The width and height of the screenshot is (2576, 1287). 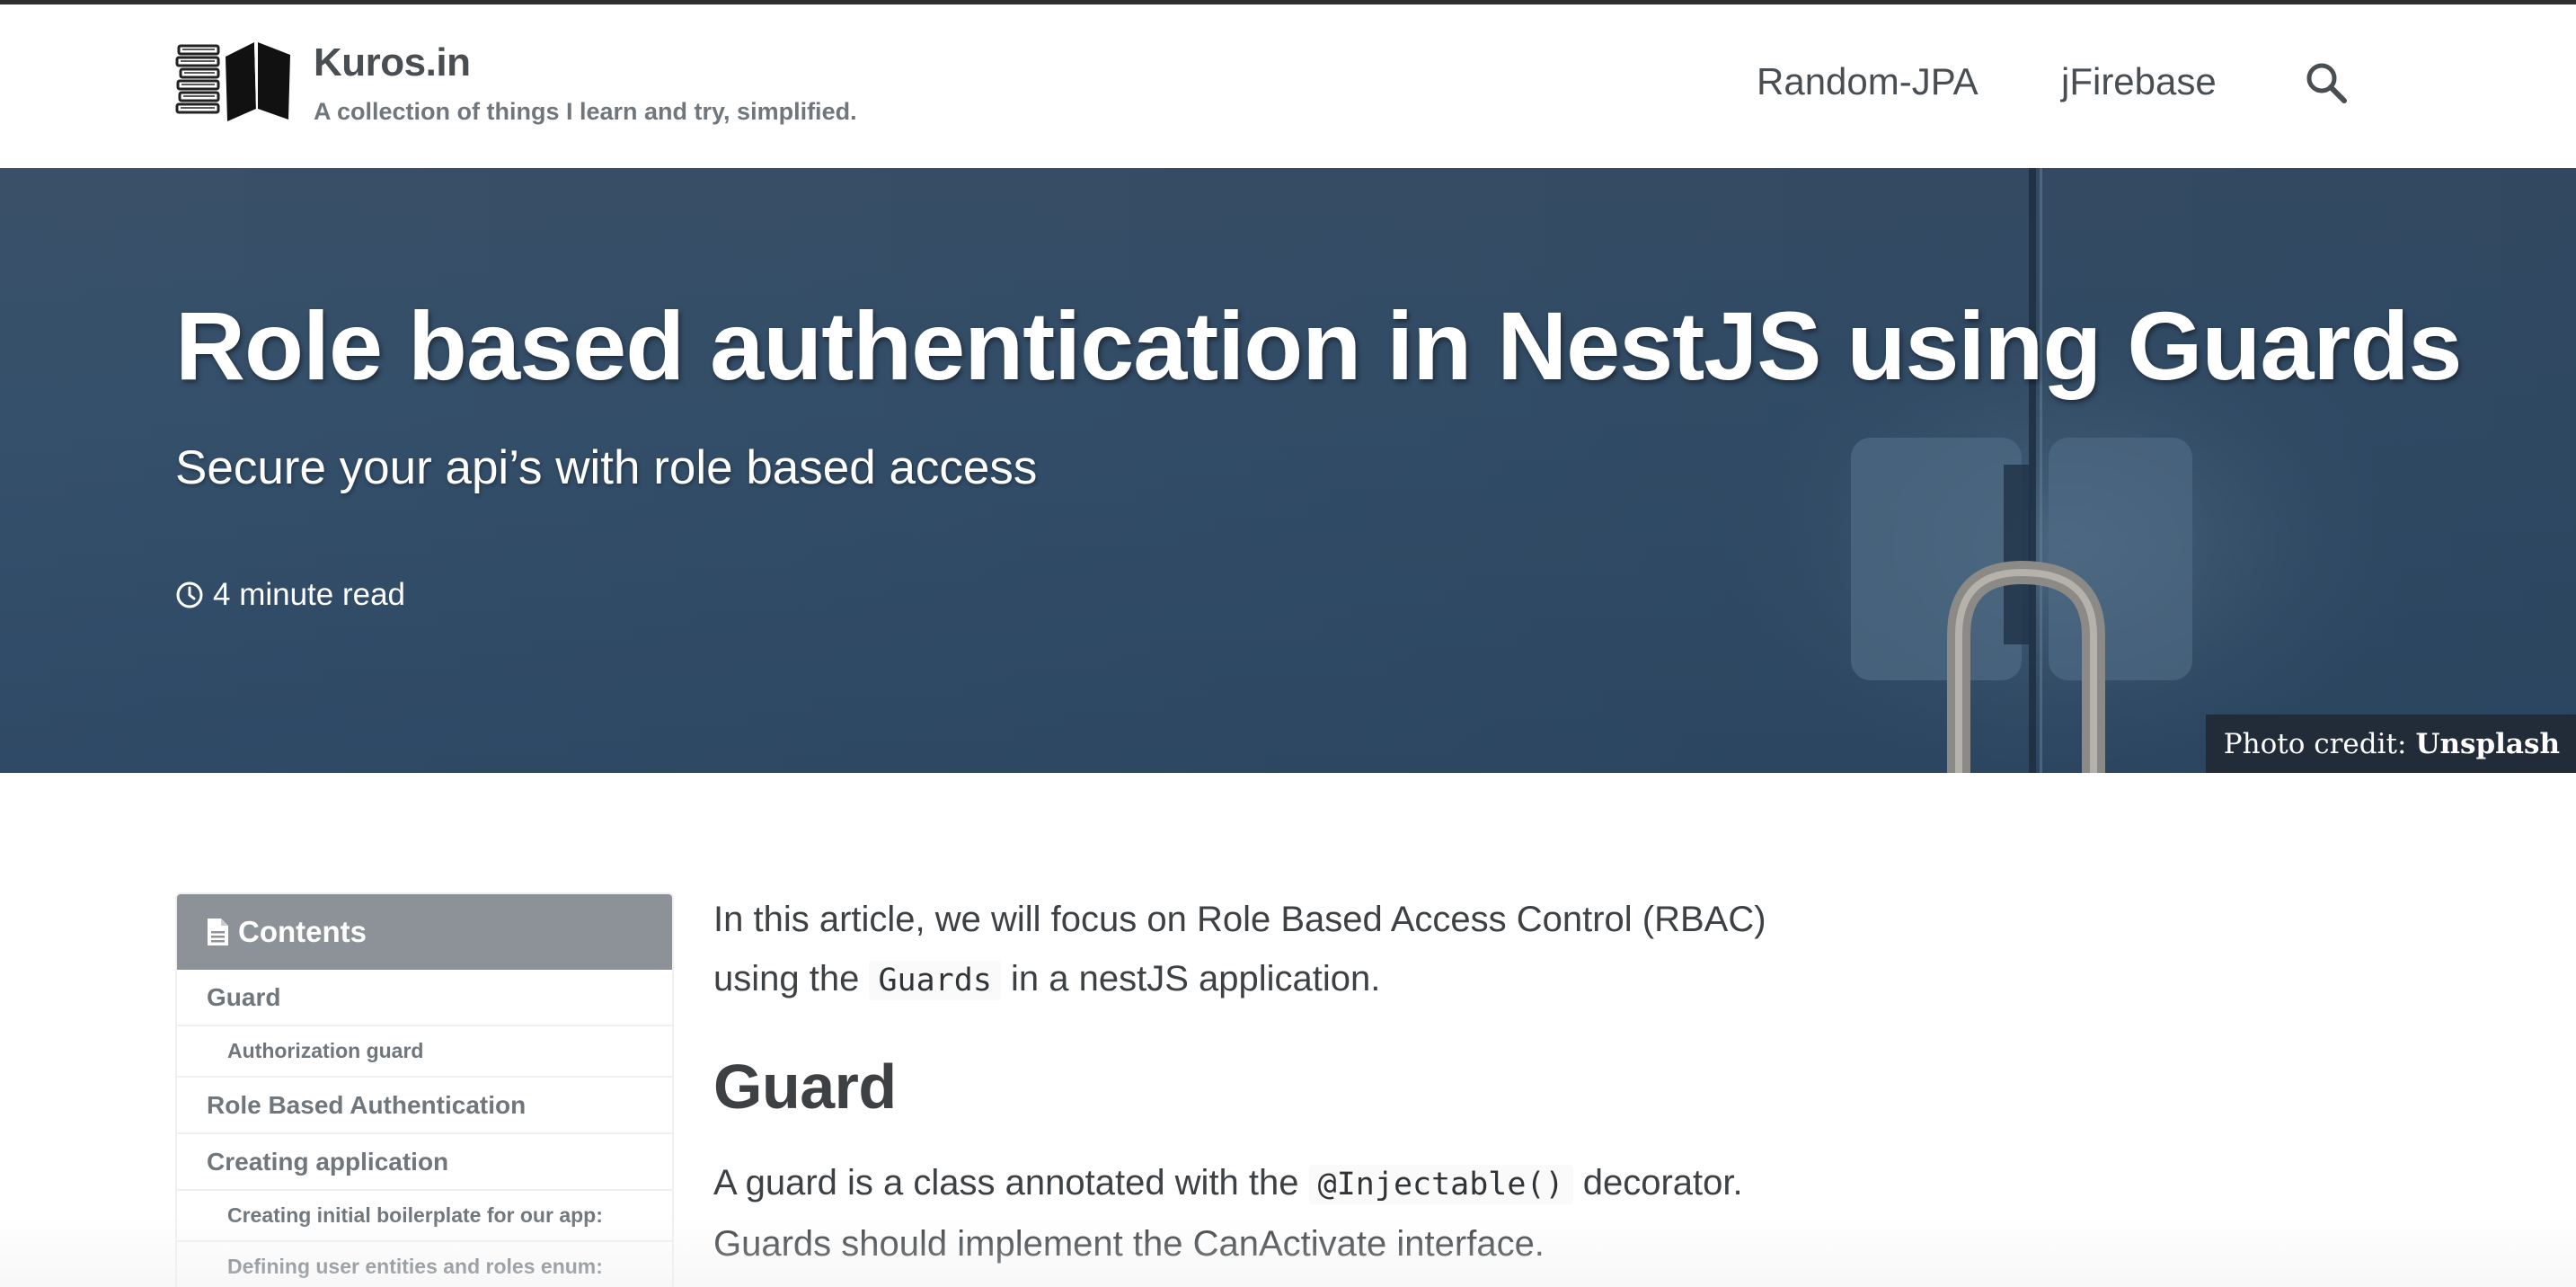 I want to click on guard-text-1: A guard is a class annotated with the, so click(x=1006, y=1183).